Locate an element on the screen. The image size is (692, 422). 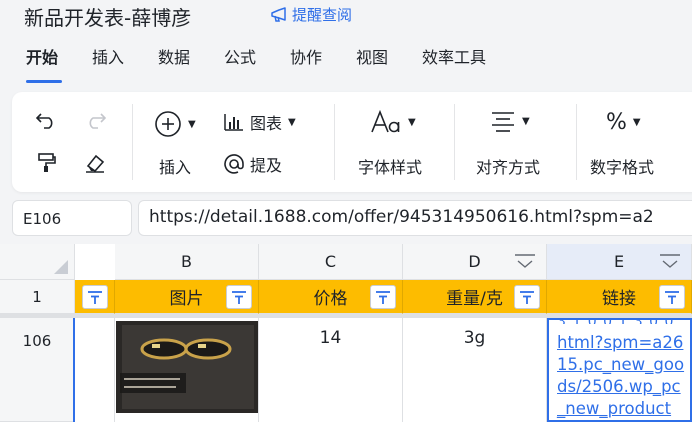
mention-button: 提及 is located at coordinates (253, 164).